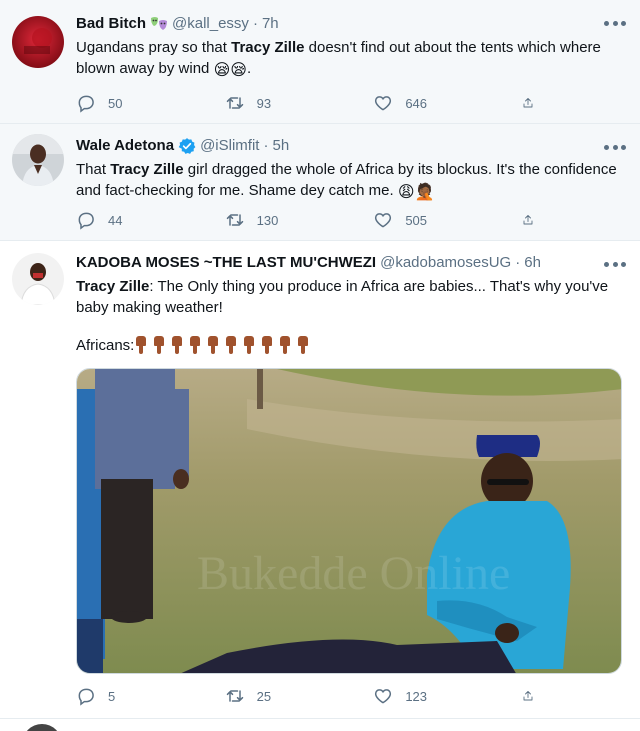 This screenshot has width=640, height=731. I want to click on action-bar: 5 25 123, so click(311, 696).